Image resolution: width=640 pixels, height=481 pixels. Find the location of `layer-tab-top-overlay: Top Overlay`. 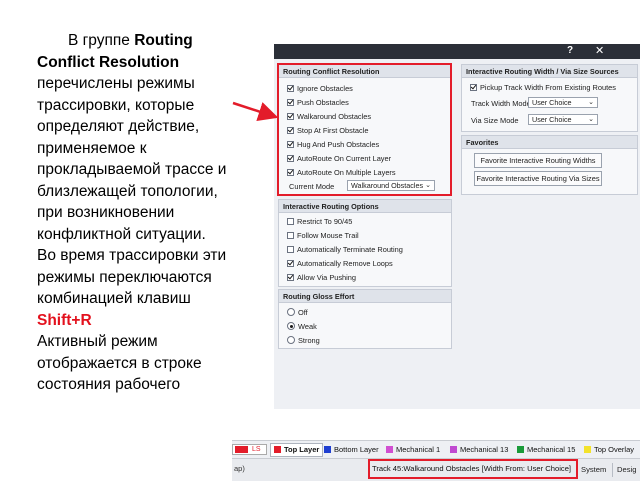

layer-tab-top-overlay: Top Overlay is located at coordinates (609, 450).